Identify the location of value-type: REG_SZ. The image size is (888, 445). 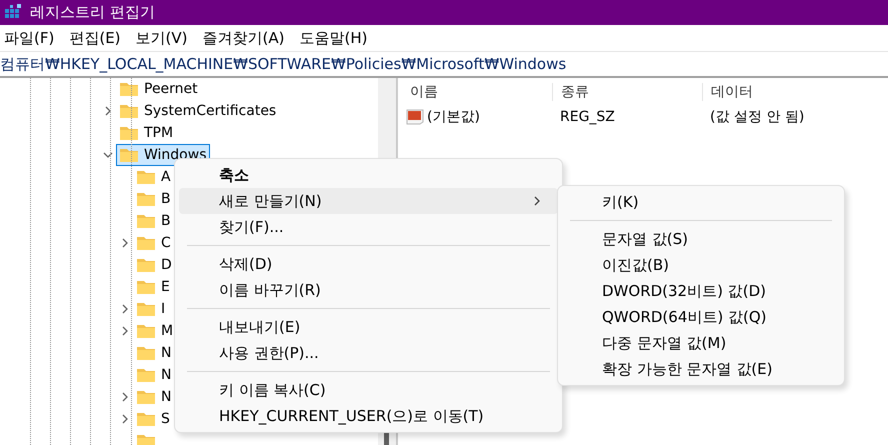
(587, 117).